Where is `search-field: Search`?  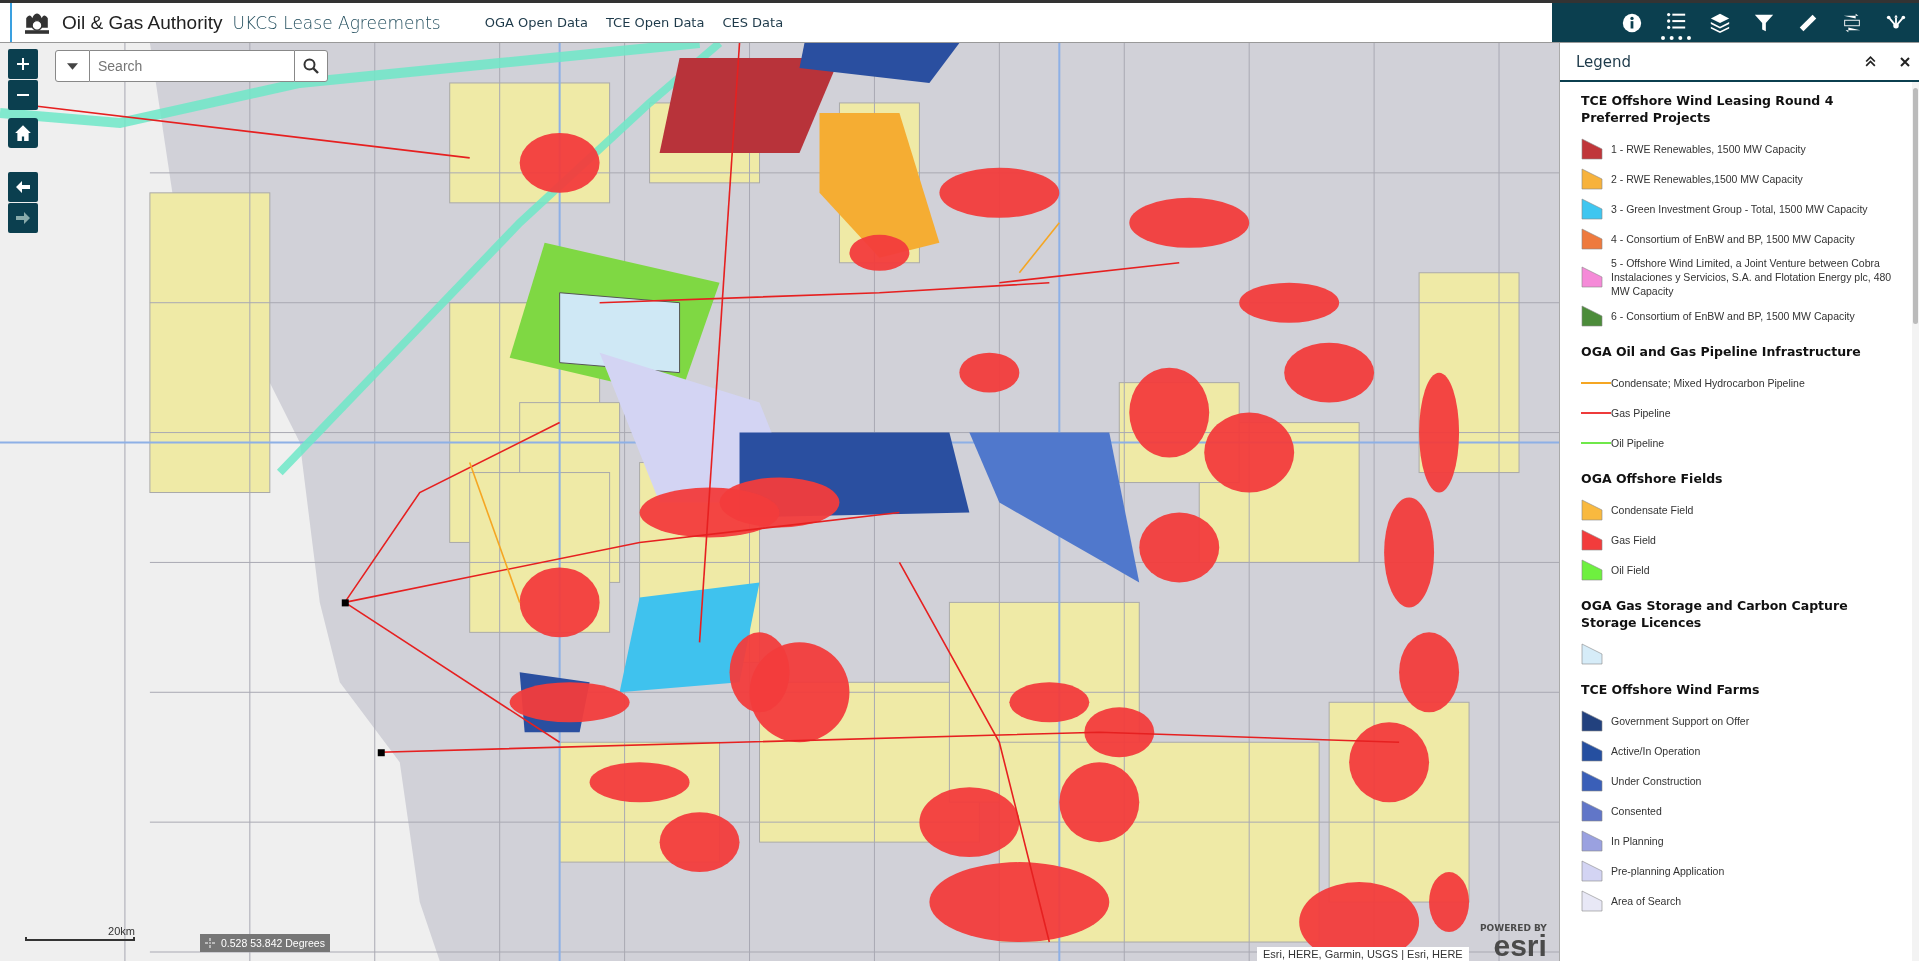
search-field: Search is located at coordinates (192, 66).